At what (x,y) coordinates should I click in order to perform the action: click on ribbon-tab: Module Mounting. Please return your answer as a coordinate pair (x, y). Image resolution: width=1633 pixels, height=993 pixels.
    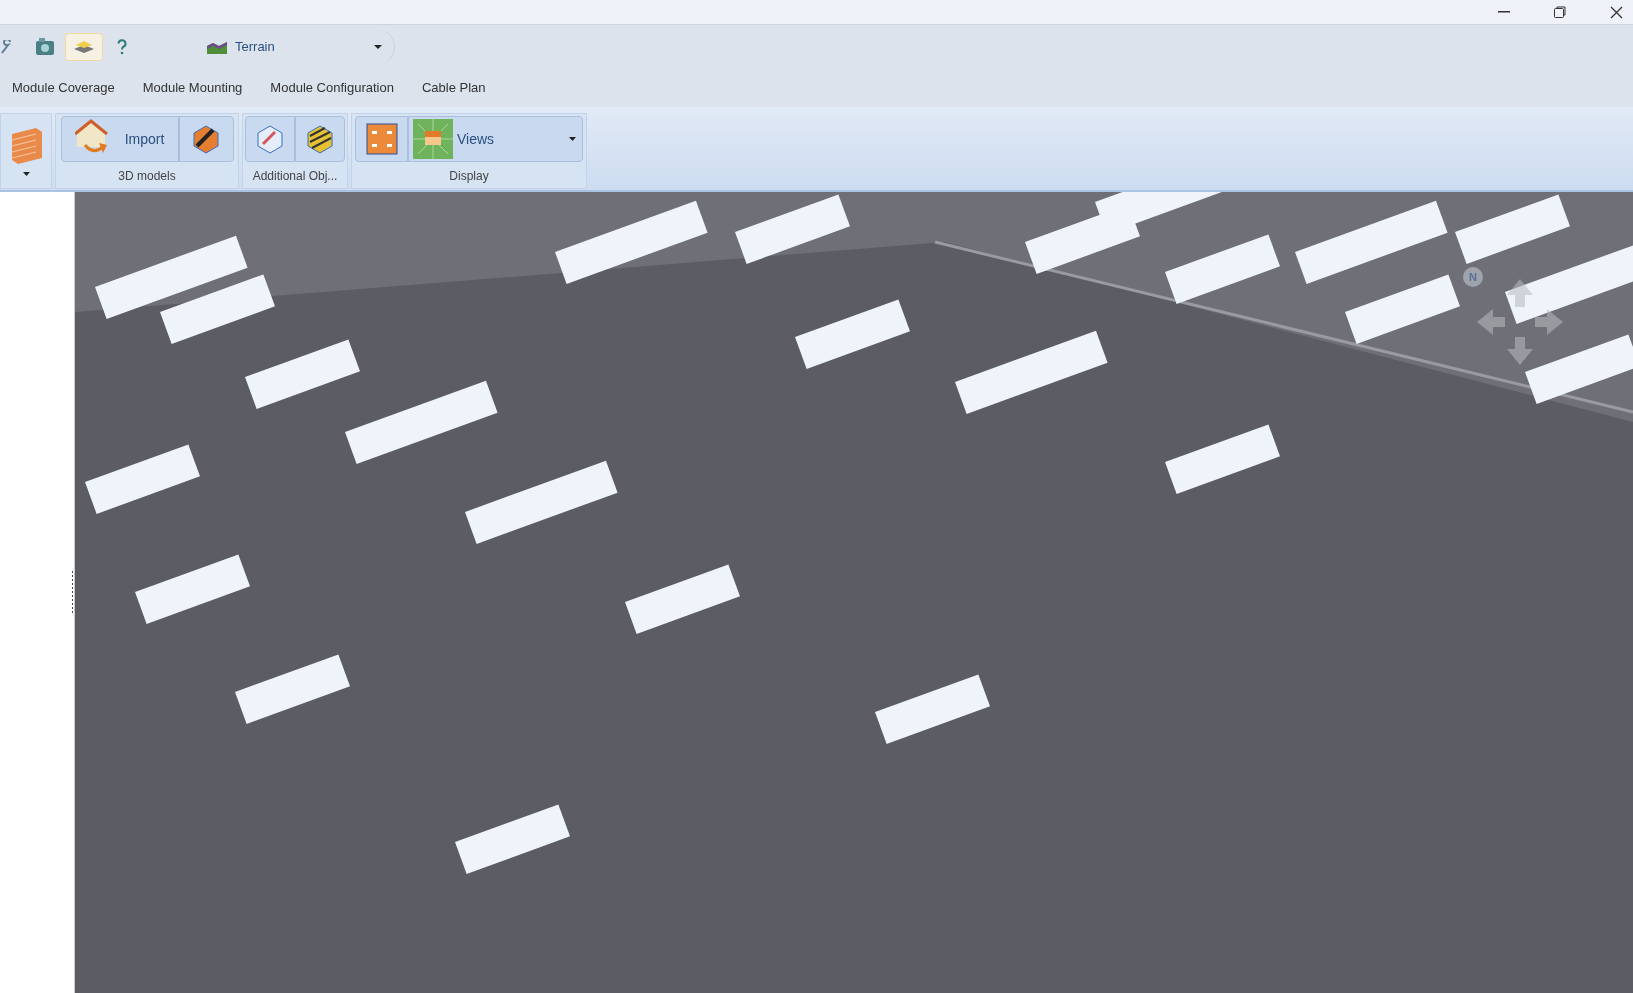
    Looking at the image, I should click on (192, 88).